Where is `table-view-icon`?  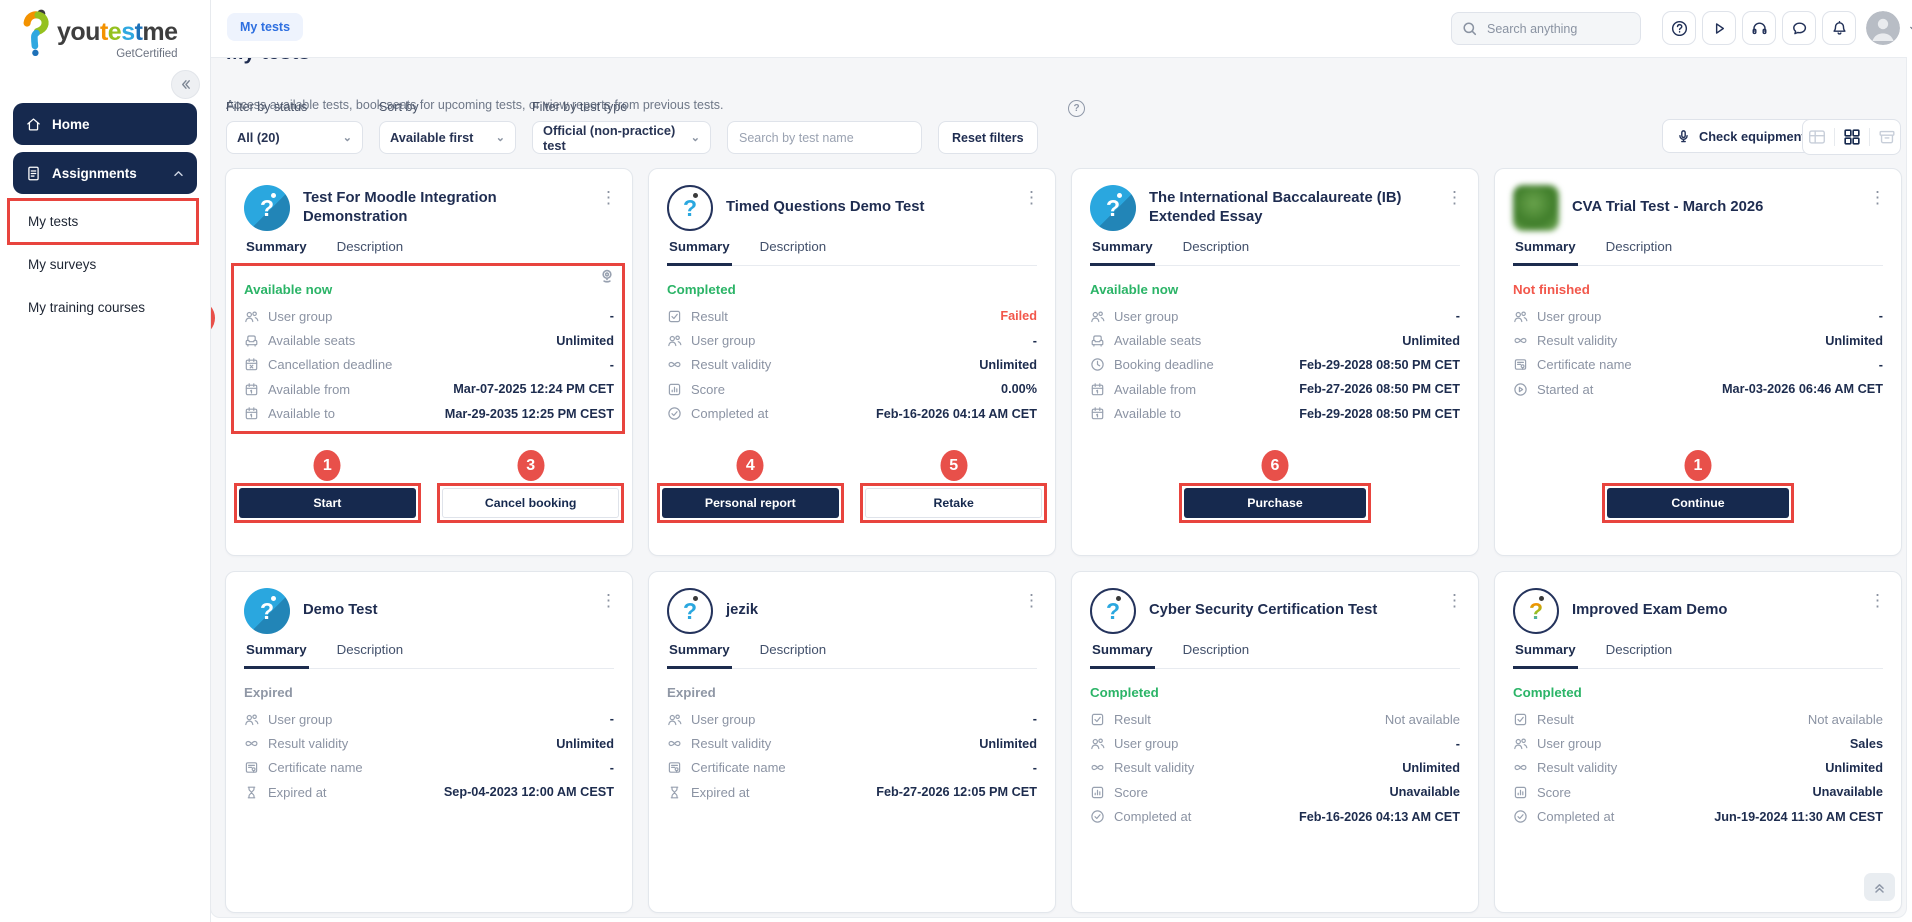
table-view-icon is located at coordinates (1817, 137).